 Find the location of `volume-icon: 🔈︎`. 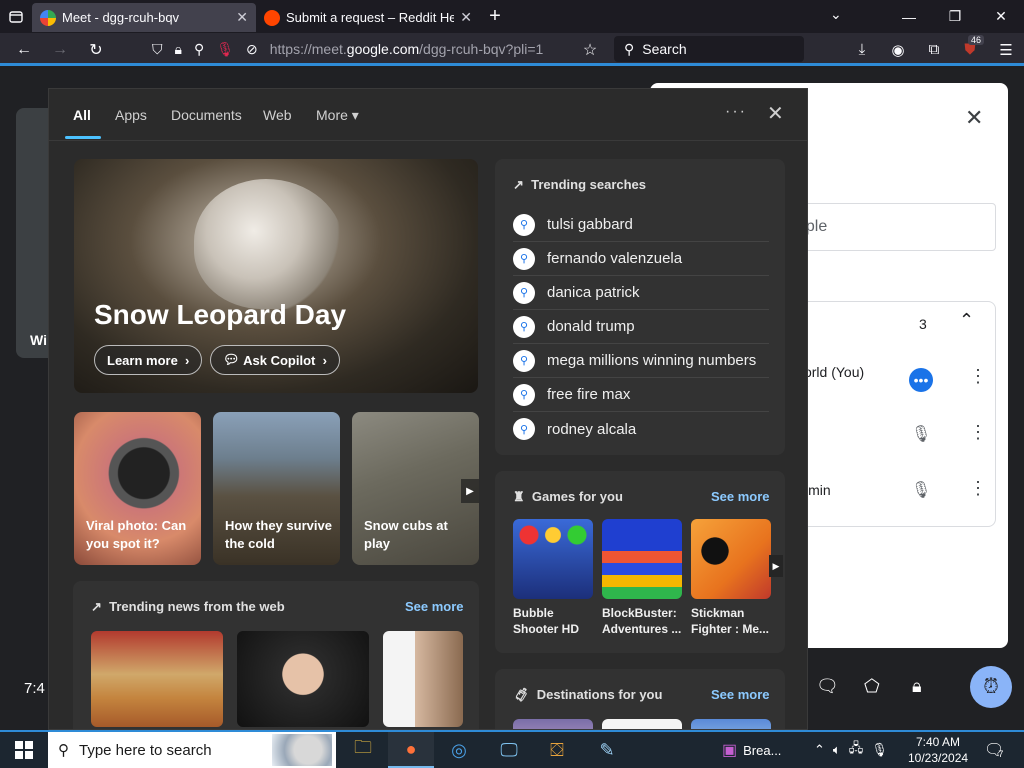

volume-icon: 🔈︎ is located at coordinates (837, 750).